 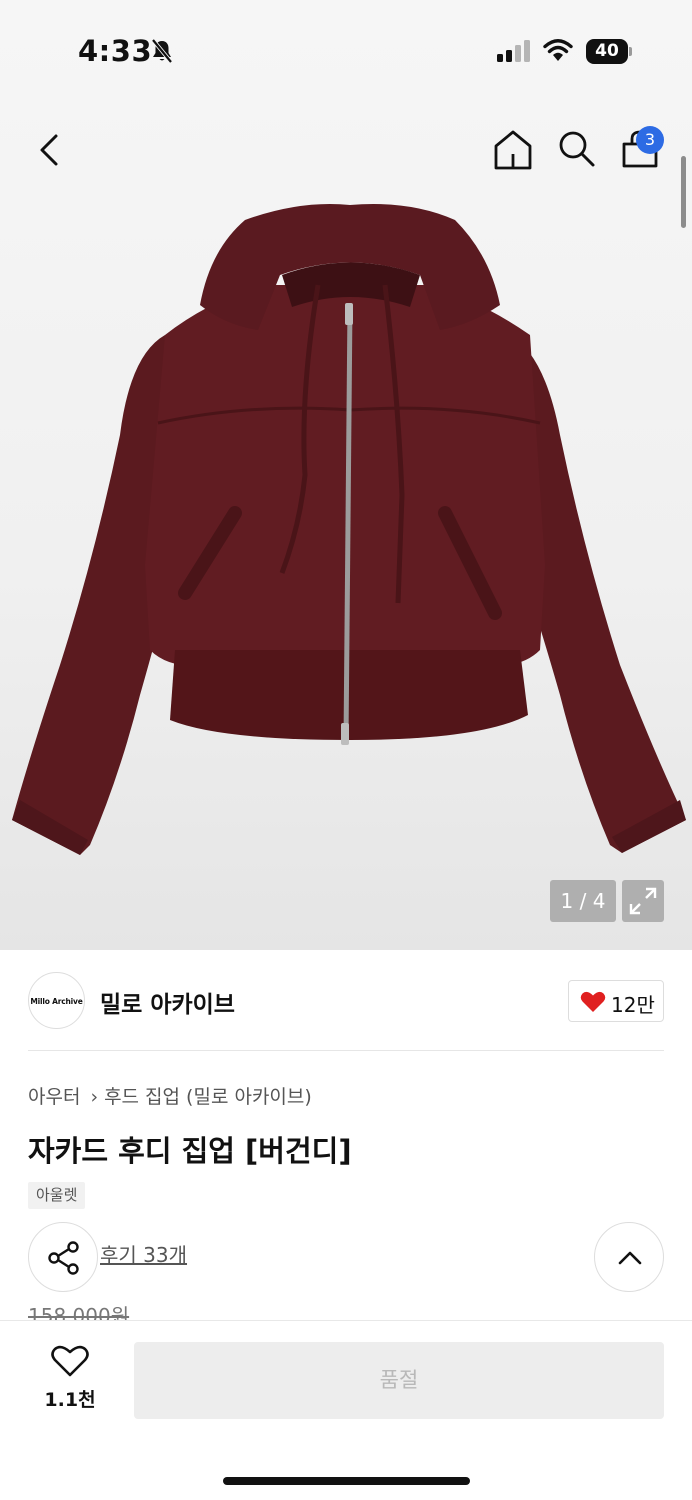 What do you see at coordinates (70, 1400) in the screenshot?
I see `wish-count: 1.1천` at bounding box center [70, 1400].